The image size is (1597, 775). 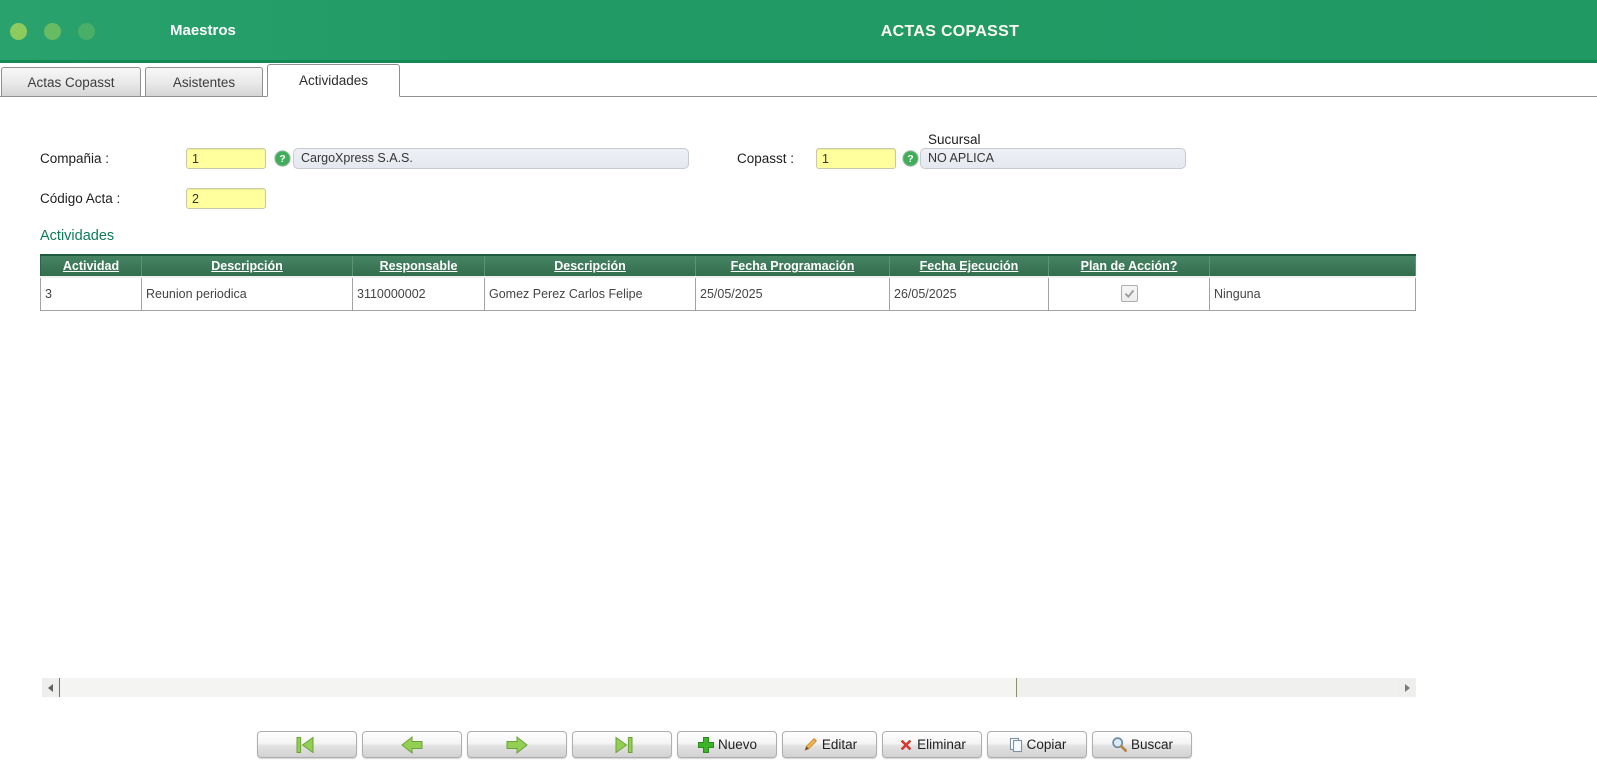 I want to click on cell-fecha-programacion: 25/05/2025, so click(x=792, y=293).